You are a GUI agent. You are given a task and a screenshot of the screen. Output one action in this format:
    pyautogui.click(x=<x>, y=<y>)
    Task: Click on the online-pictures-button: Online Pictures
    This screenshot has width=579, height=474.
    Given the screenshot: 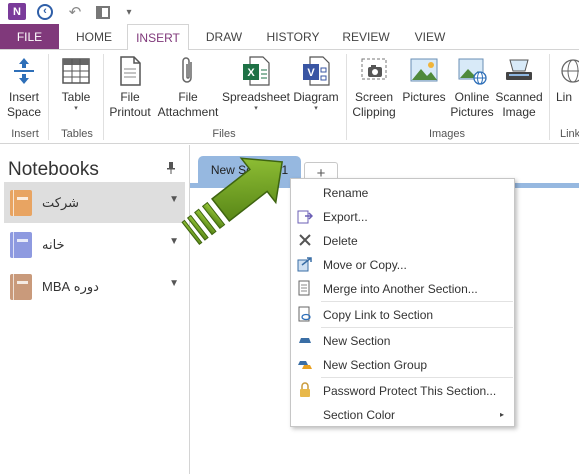 What is the action you would take?
    pyautogui.click(x=472, y=90)
    